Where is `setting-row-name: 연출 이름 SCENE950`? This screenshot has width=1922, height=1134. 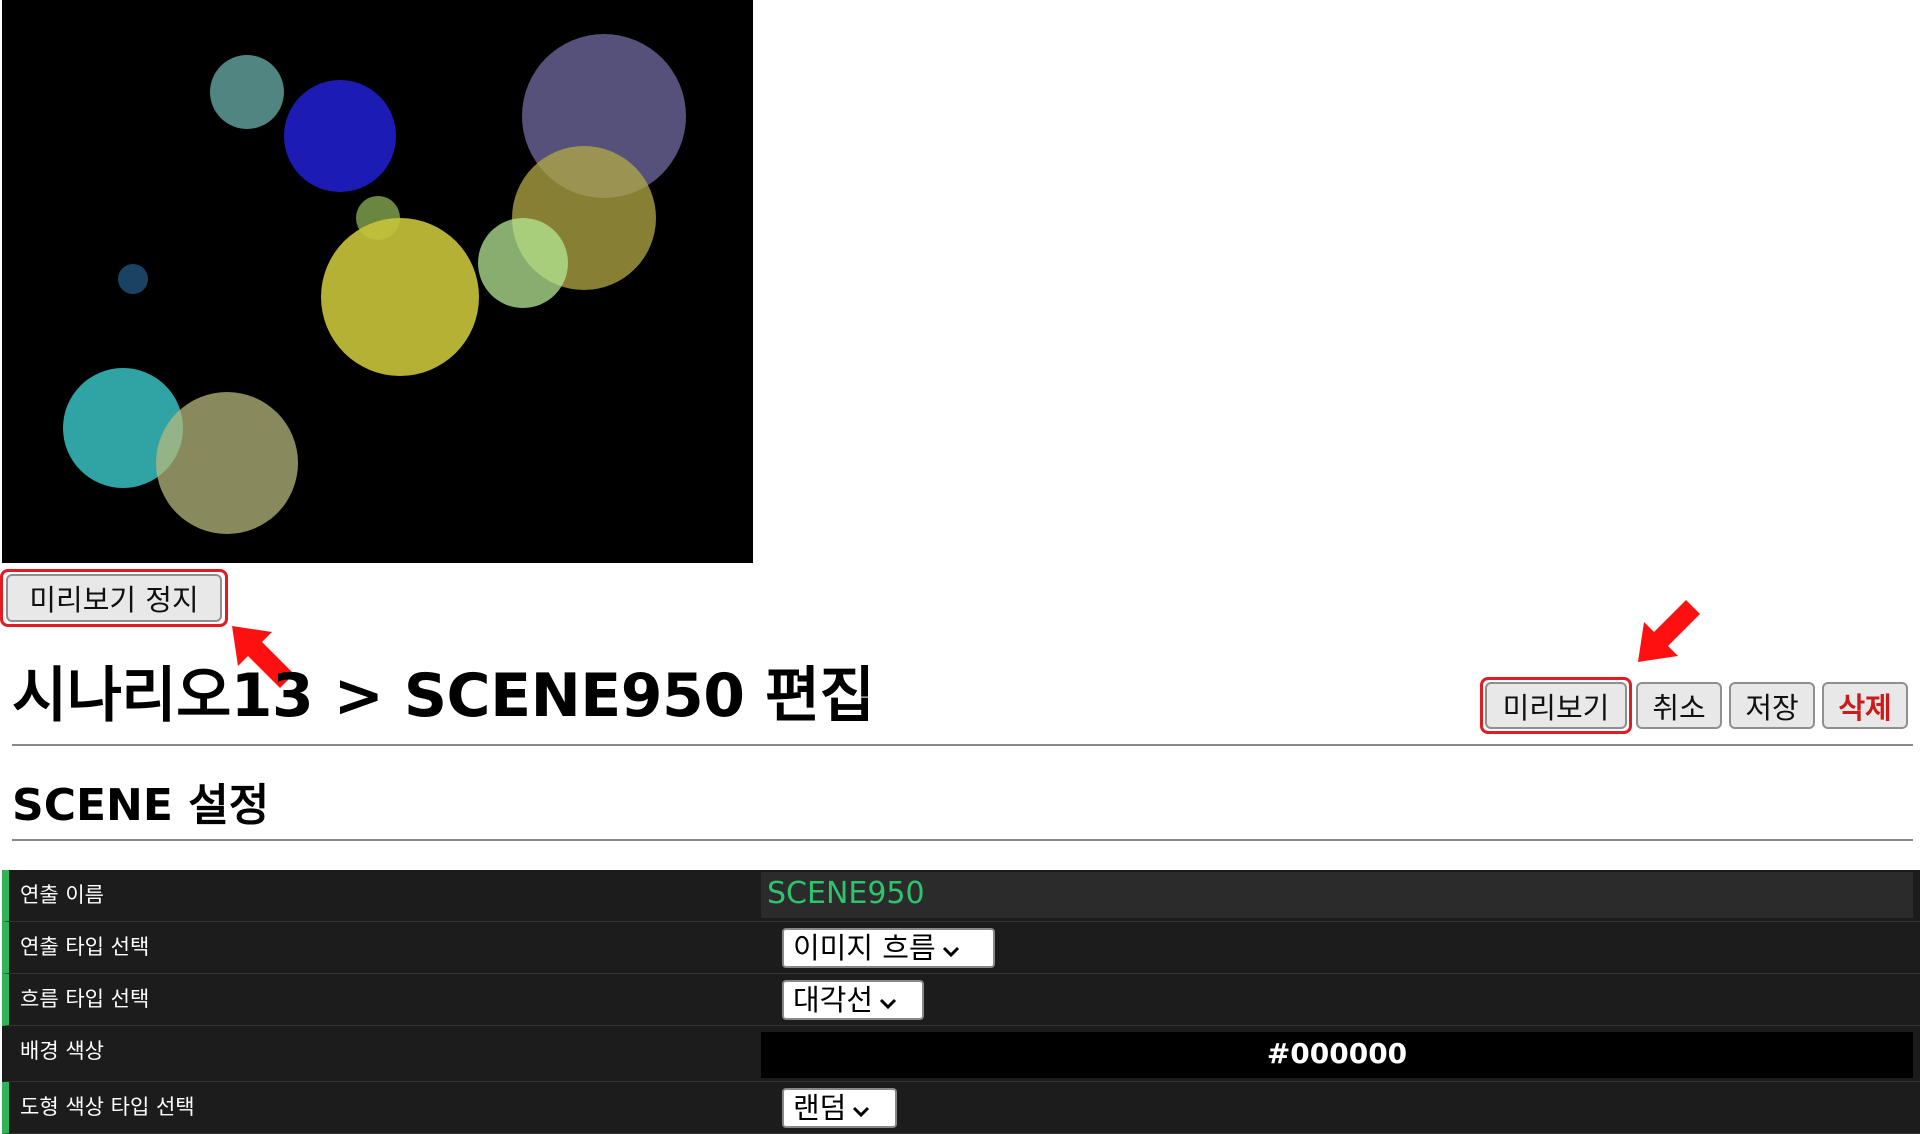 setting-row-name: 연출 이름 SCENE950 is located at coordinates (961, 896).